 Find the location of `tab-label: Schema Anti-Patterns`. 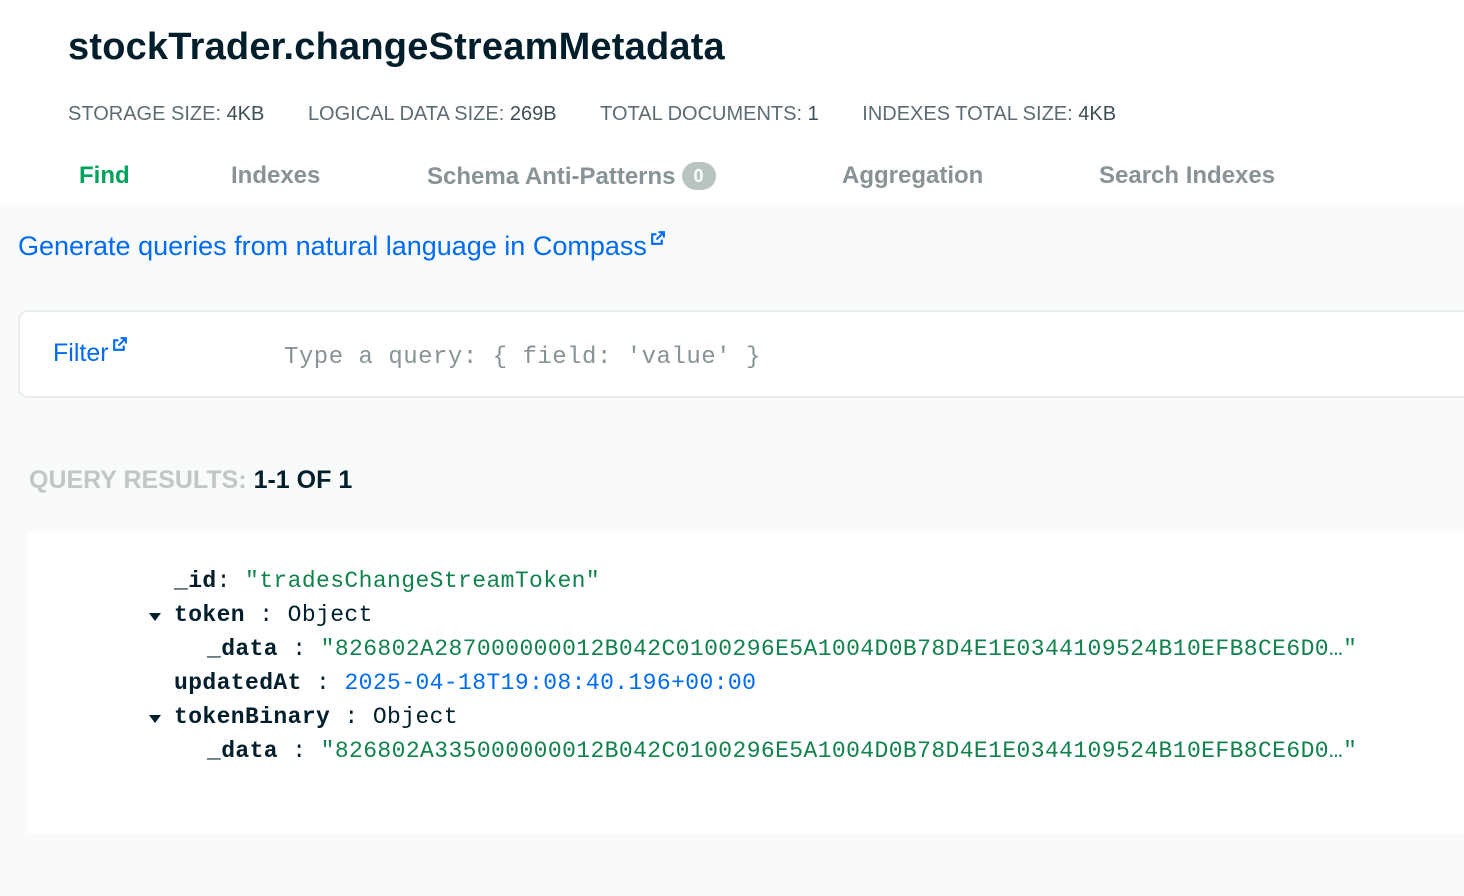

tab-label: Schema Anti-Patterns is located at coordinates (551, 176).